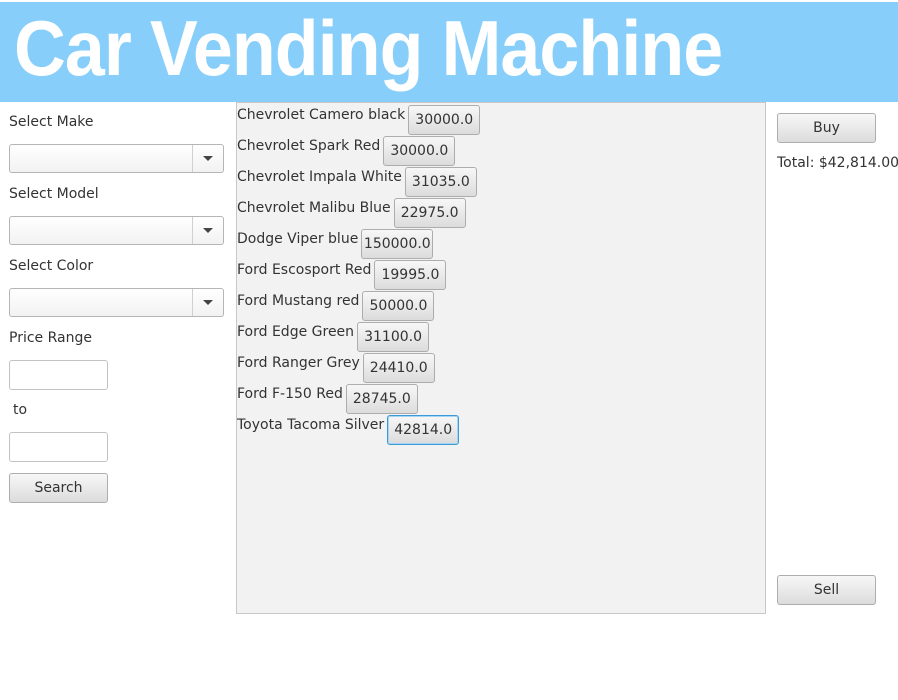 The image size is (898, 700). I want to click on car-name: Toyota Tacoma Silver, so click(311, 425).